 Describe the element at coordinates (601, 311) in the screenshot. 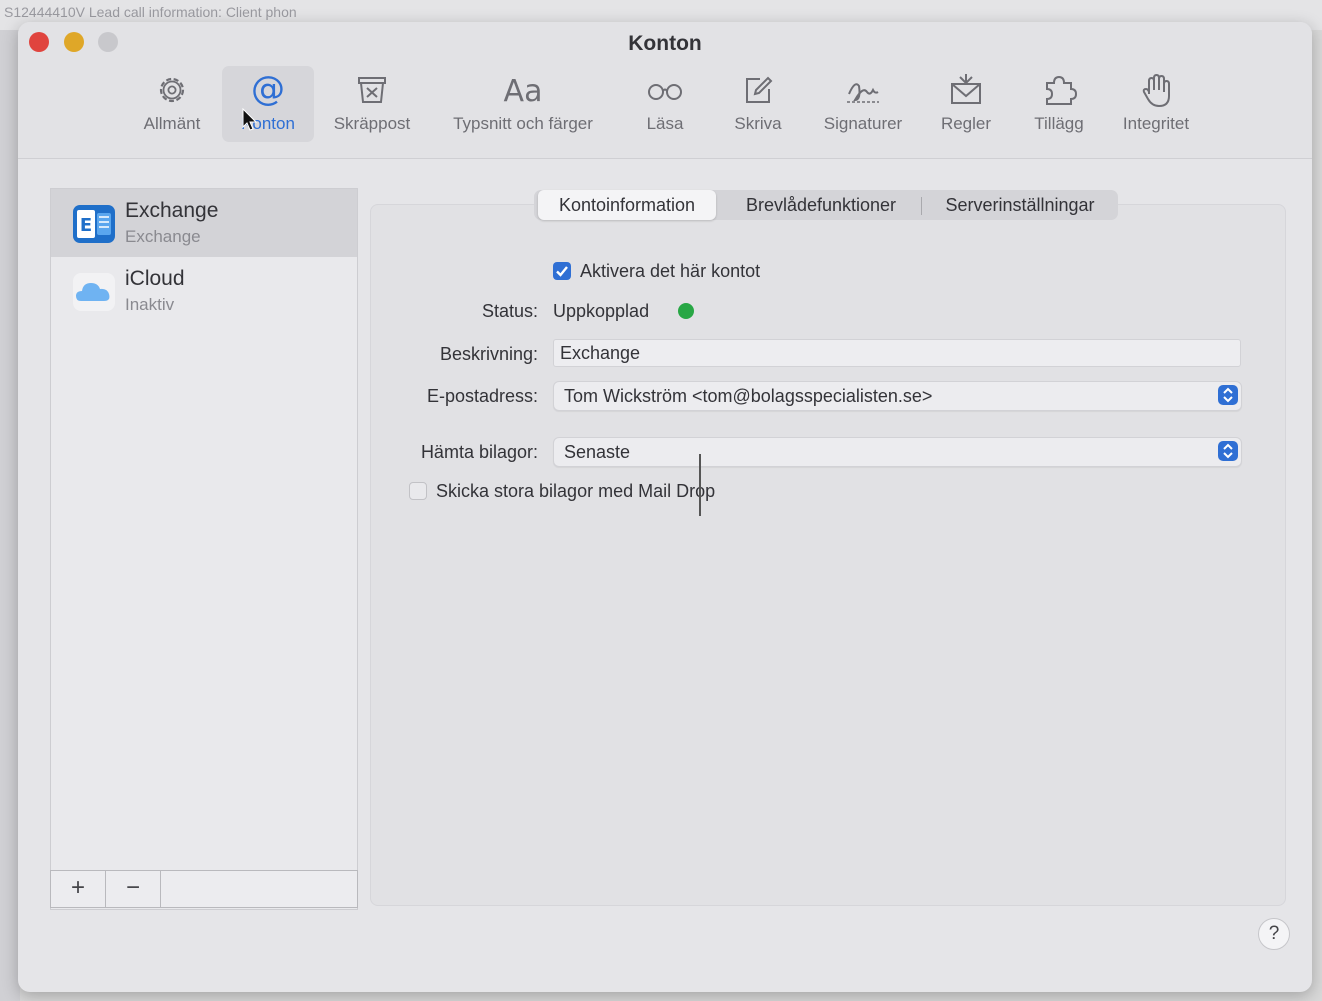

I see `status-value: Uppkopplad` at that location.